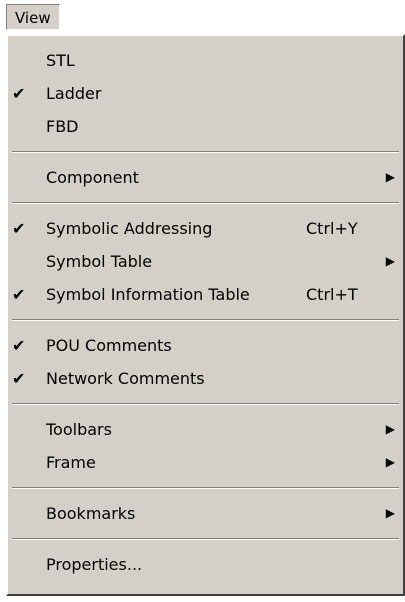 The image size is (405, 602). Describe the element at coordinates (205, 261) in the screenshot. I see `menu-item-symbol-table: Symbol Table ▶` at that location.